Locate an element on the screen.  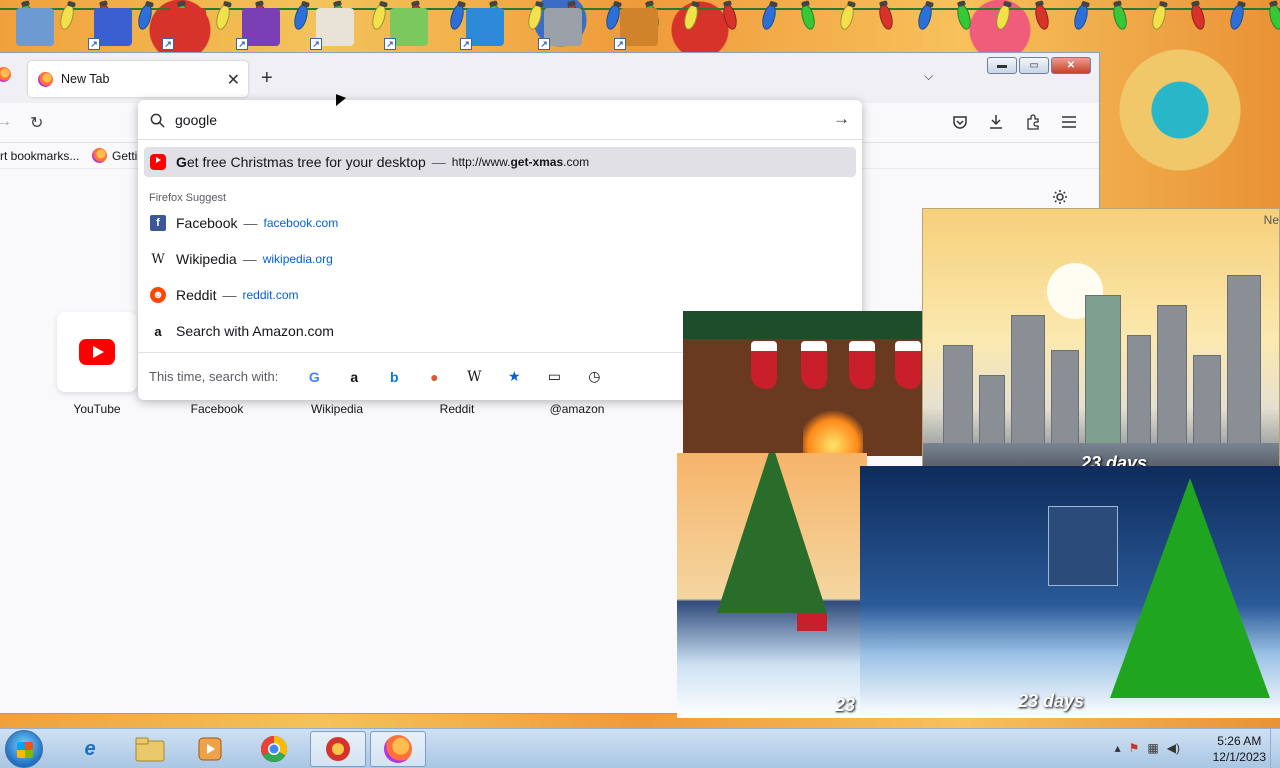
window-controls: ▬ ▭ ✕ is located at coordinates (1039, 65).